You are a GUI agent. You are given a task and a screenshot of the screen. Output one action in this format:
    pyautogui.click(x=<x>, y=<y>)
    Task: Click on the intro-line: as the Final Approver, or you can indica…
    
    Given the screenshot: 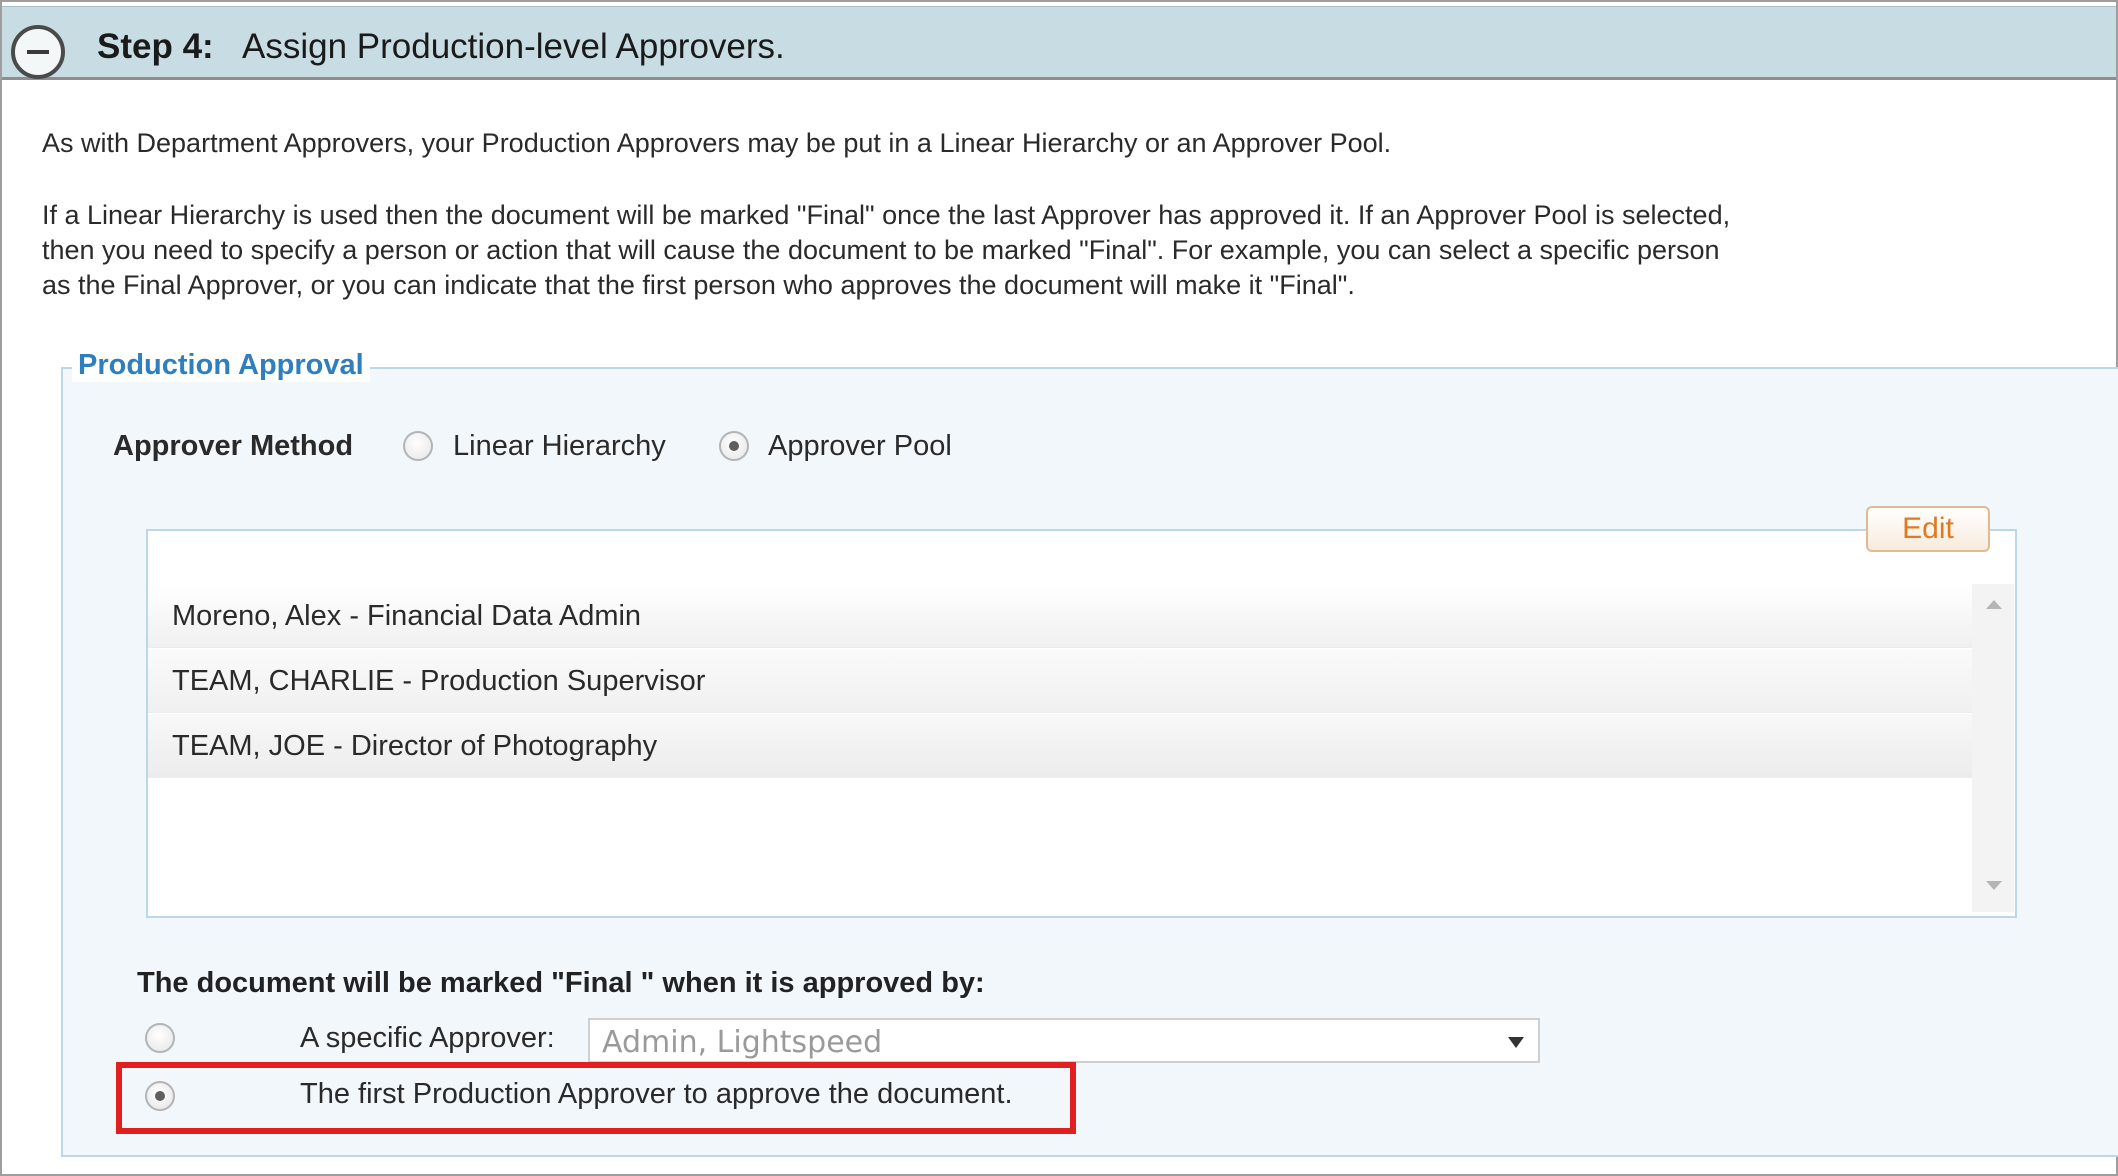 What is the action you would take?
    pyautogui.click(x=698, y=285)
    